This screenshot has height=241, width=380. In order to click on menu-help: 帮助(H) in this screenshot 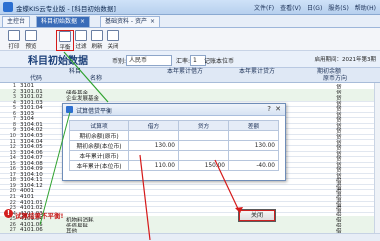, I will do `click(365, 7)`.